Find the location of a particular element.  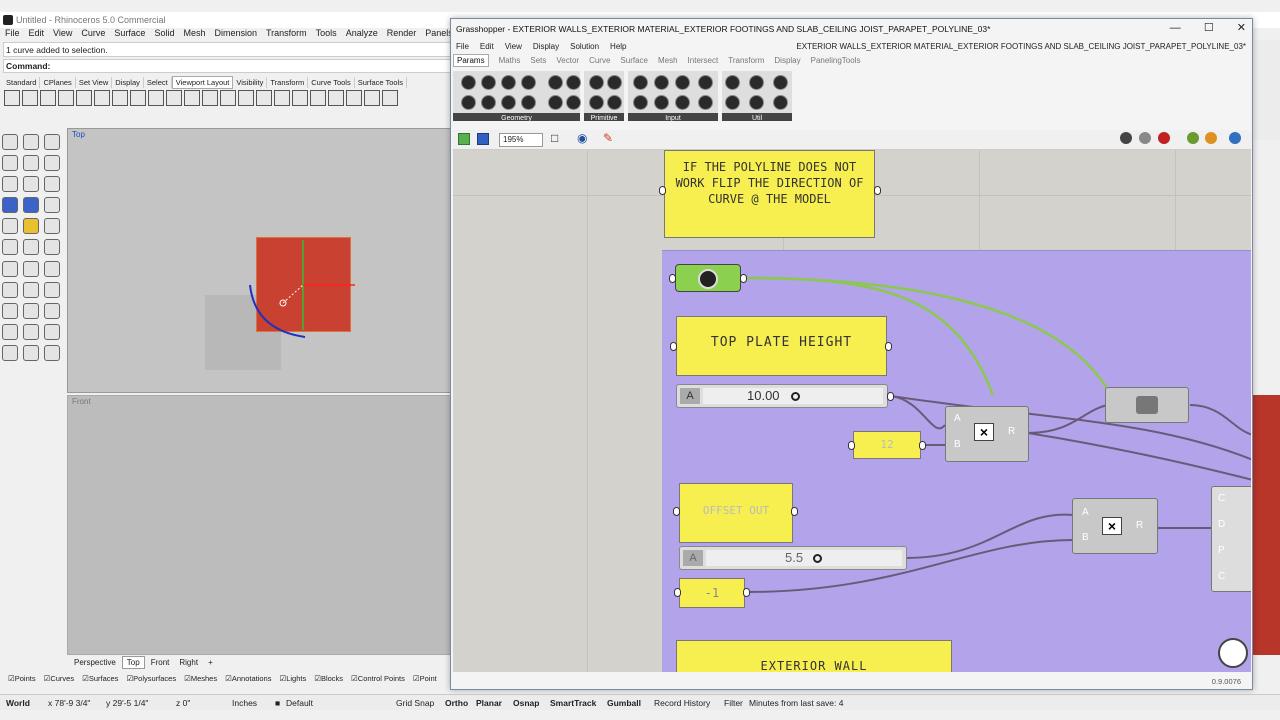

smarttrack-toggle: SmartTrack is located at coordinates (573, 703).